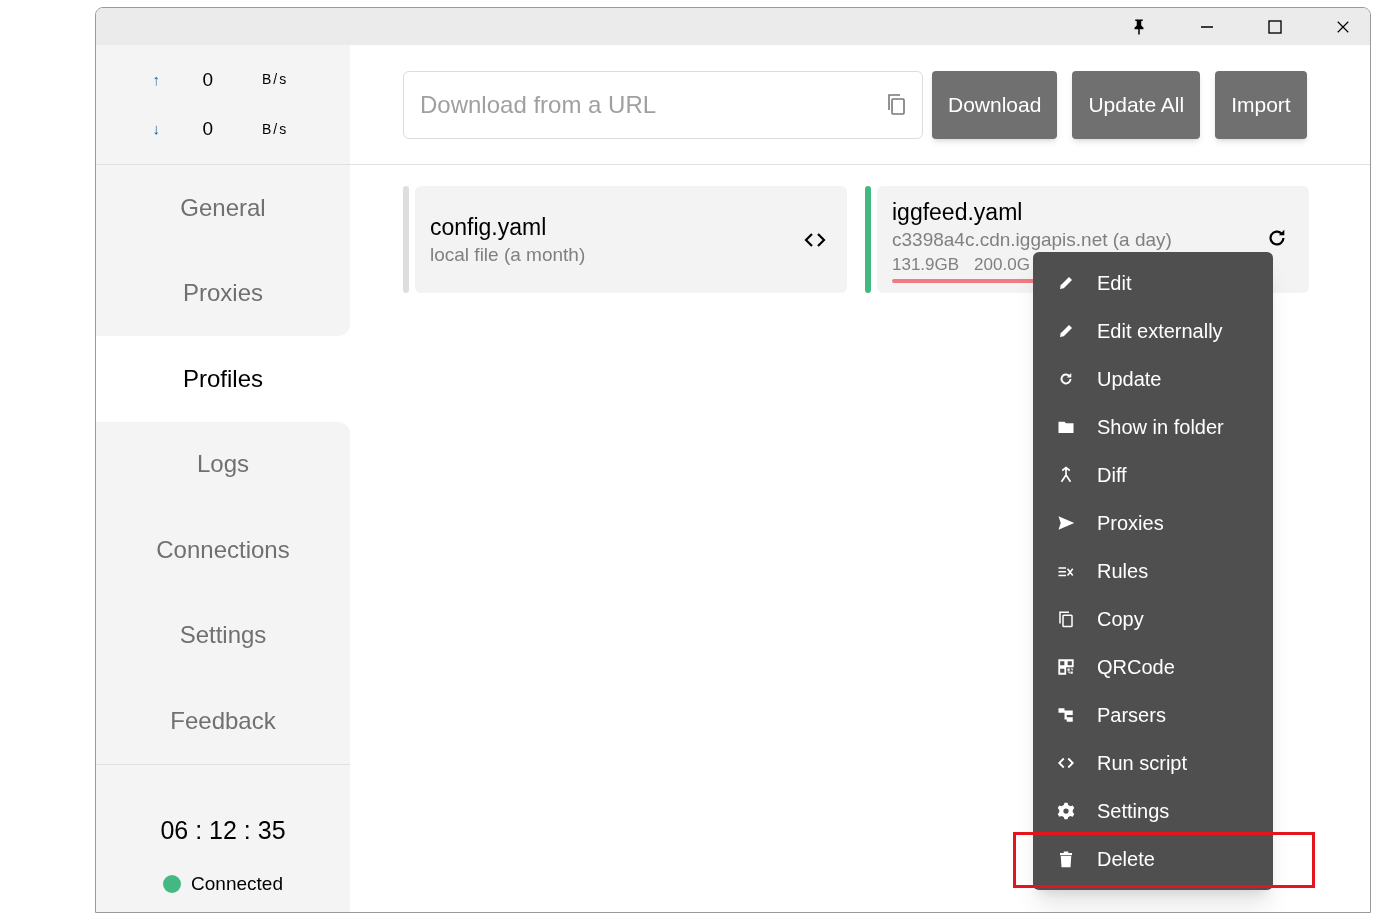 Image resolution: width=1377 pixels, height=913 pixels. I want to click on menu-item: QRCode, so click(1153, 667).